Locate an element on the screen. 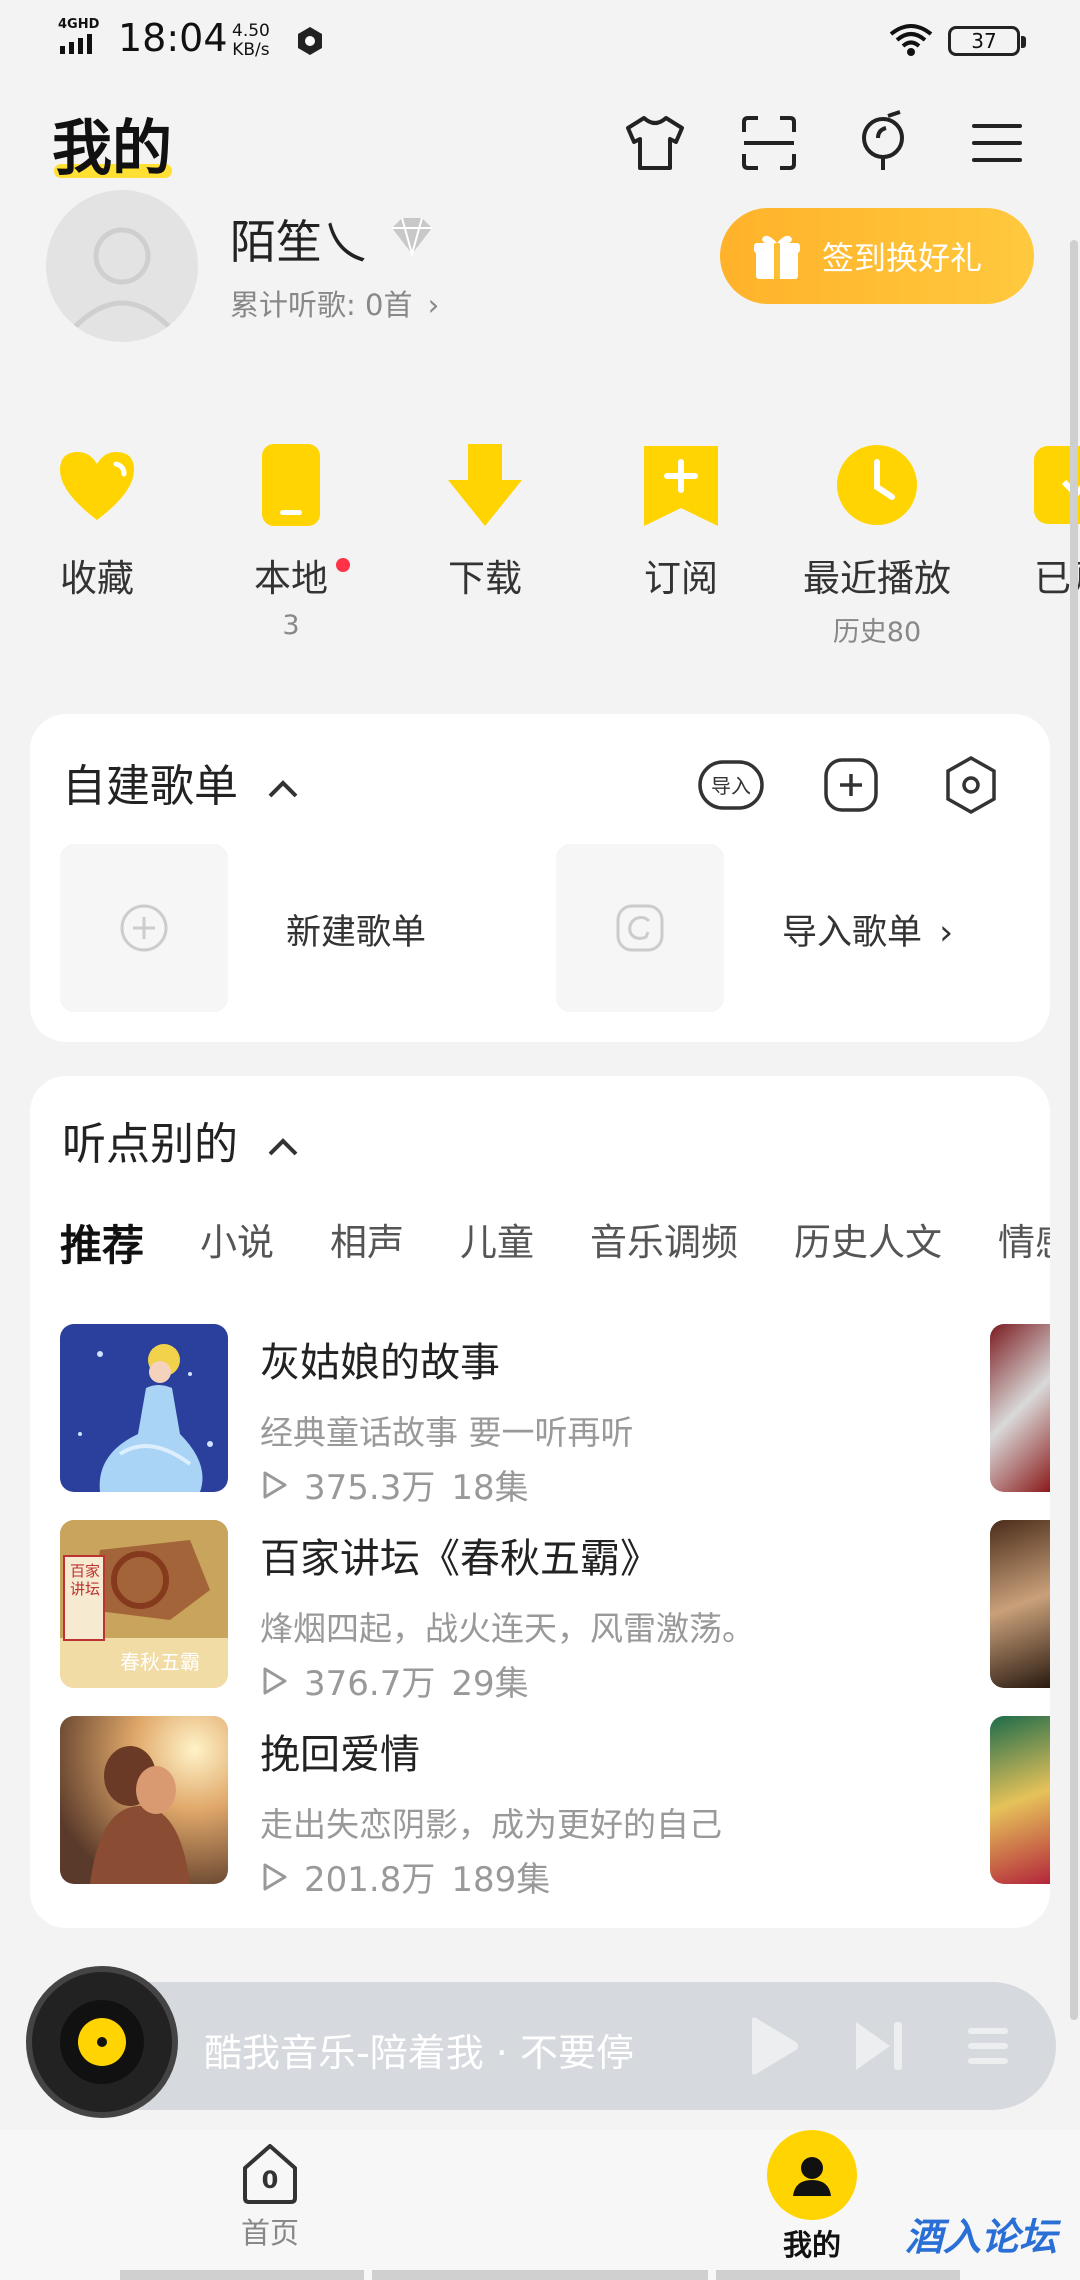 The height and width of the screenshot is (2280, 1080). play-button is located at coordinates (772, 2046).